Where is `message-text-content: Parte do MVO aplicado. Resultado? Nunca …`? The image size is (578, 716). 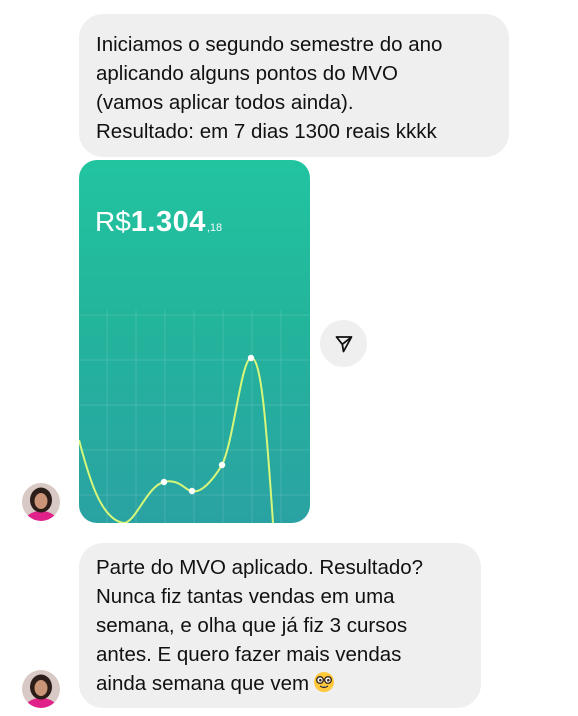 message-text-content: Parte do MVO aplicado. Resultado? Nunca … is located at coordinates (260, 625).